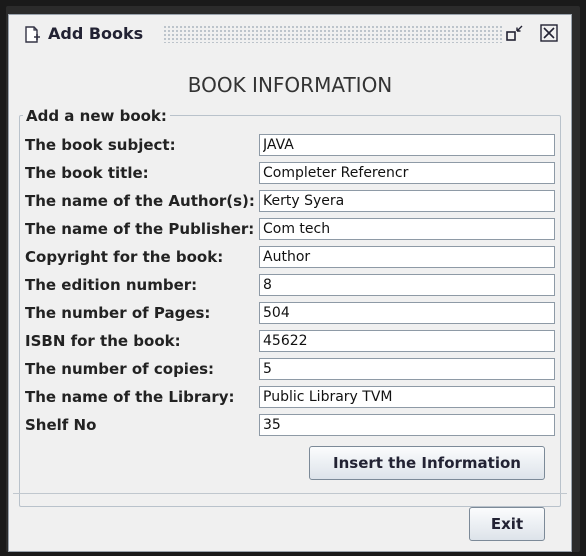 The height and width of the screenshot is (556, 586). What do you see at coordinates (407, 341) in the screenshot?
I see `isbn-field` at bounding box center [407, 341].